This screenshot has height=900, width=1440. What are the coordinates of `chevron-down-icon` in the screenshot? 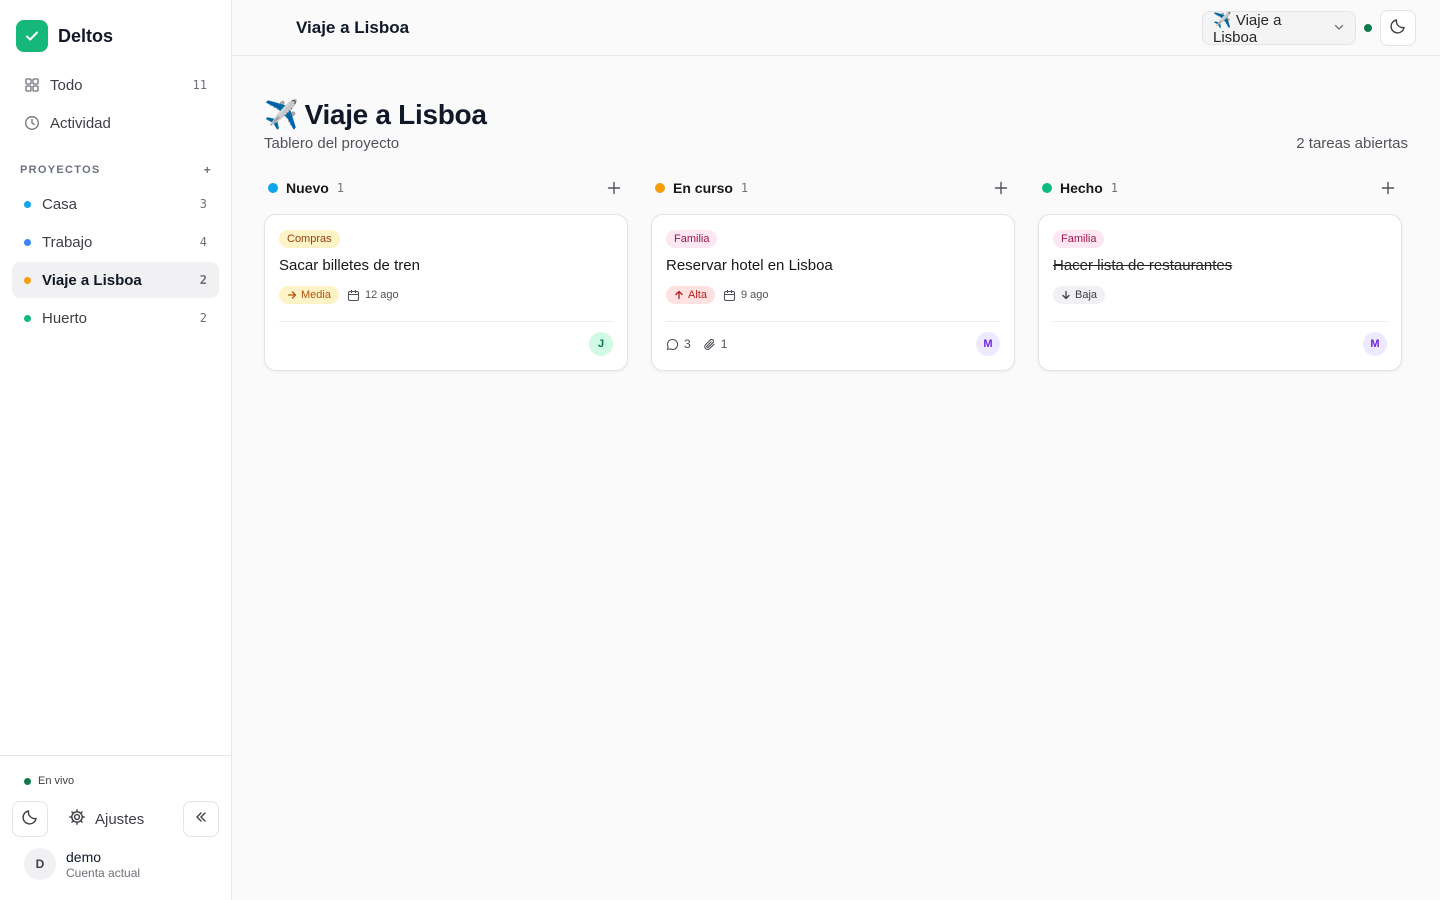 It's located at (1339, 28).